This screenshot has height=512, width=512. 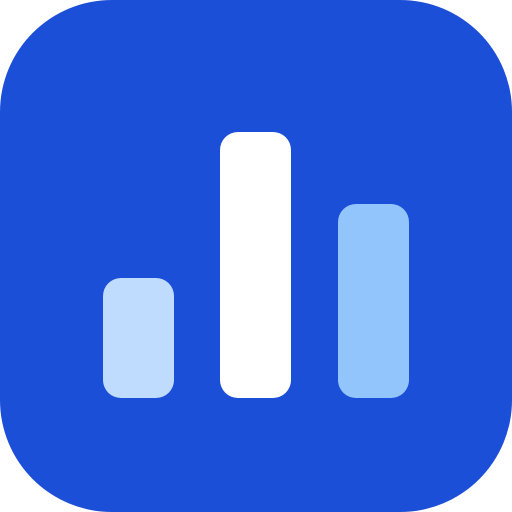 I want to click on bar-middle, so click(x=255, y=265).